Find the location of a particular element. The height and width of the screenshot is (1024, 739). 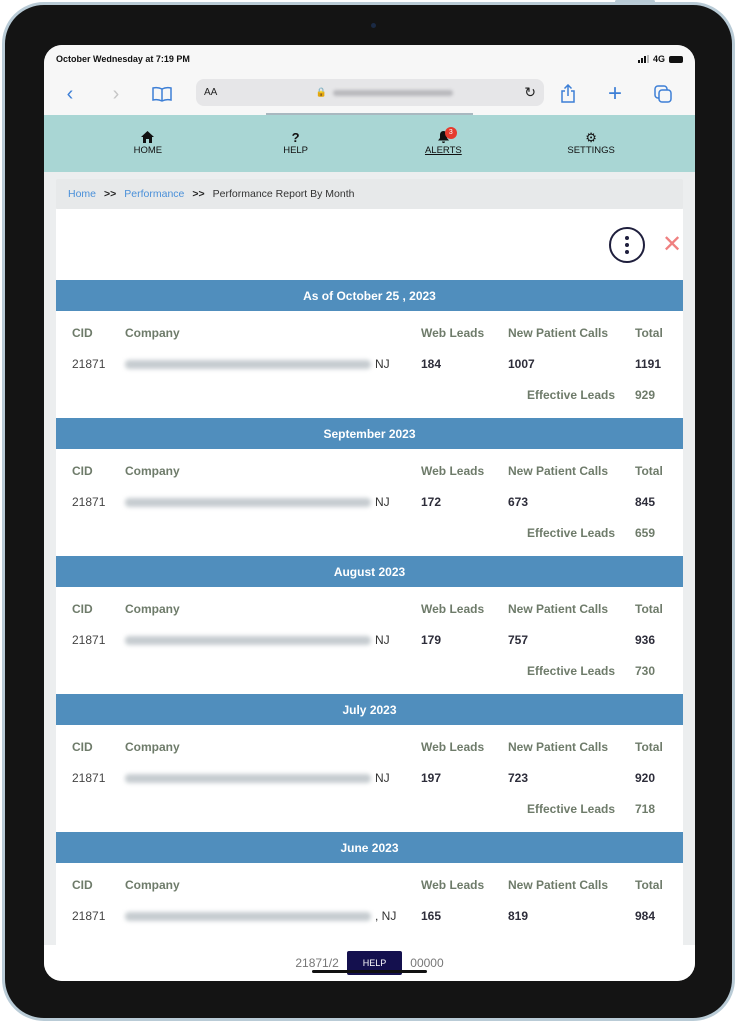

url-text-blurred is located at coordinates (392, 92).